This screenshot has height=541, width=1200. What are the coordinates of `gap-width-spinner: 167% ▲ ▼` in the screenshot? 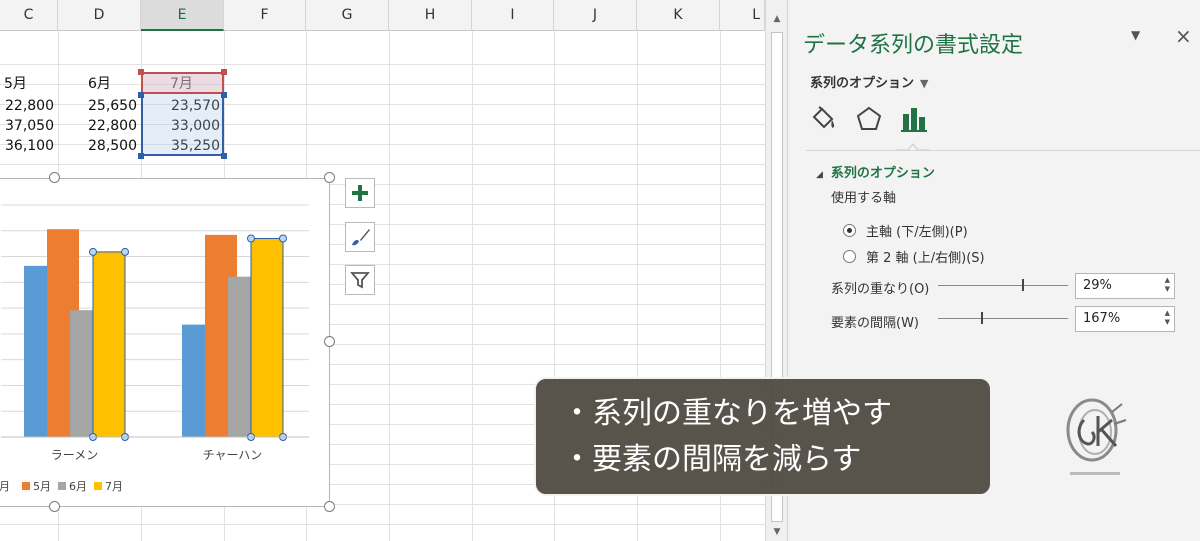 It's located at (1125, 319).